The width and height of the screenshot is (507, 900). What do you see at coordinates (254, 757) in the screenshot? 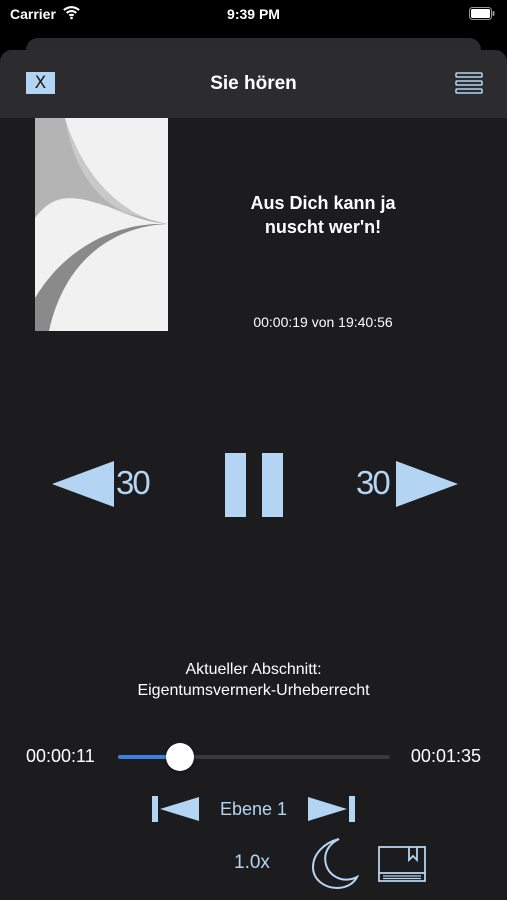
I see `progress-slider` at bounding box center [254, 757].